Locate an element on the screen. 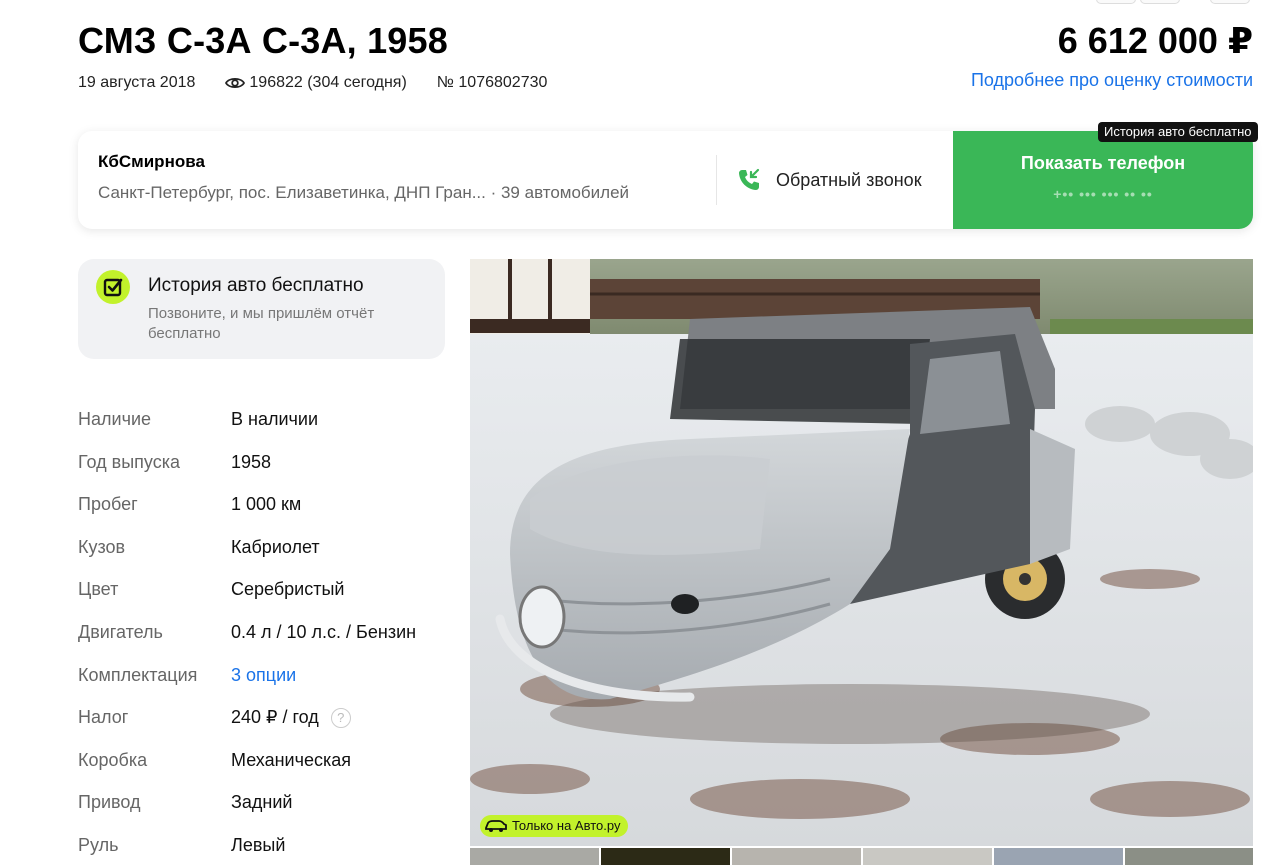  listing-title: СМЗ С-3А С-3А, 1958 is located at coordinates (263, 40).